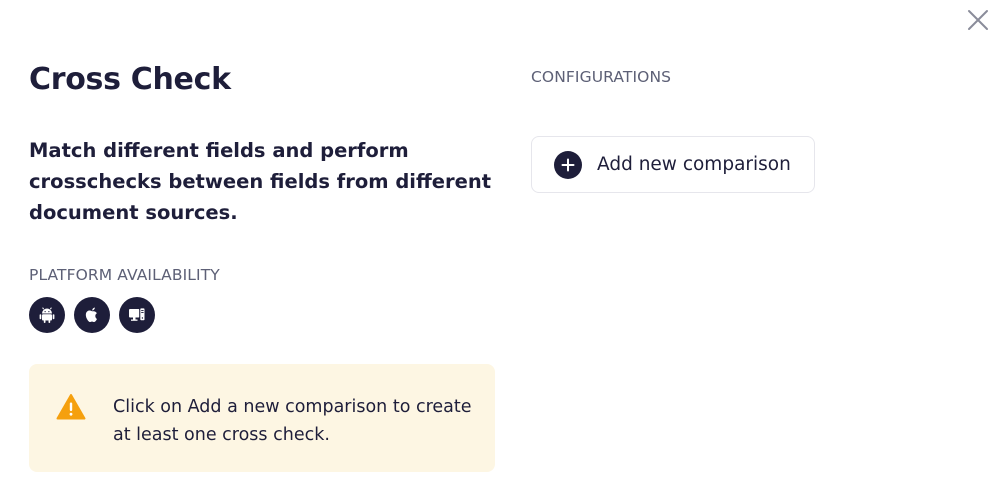 The image size is (994, 492). Describe the element at coordinates (47, 315) in the screenshot. I see `android-icon` at that location.